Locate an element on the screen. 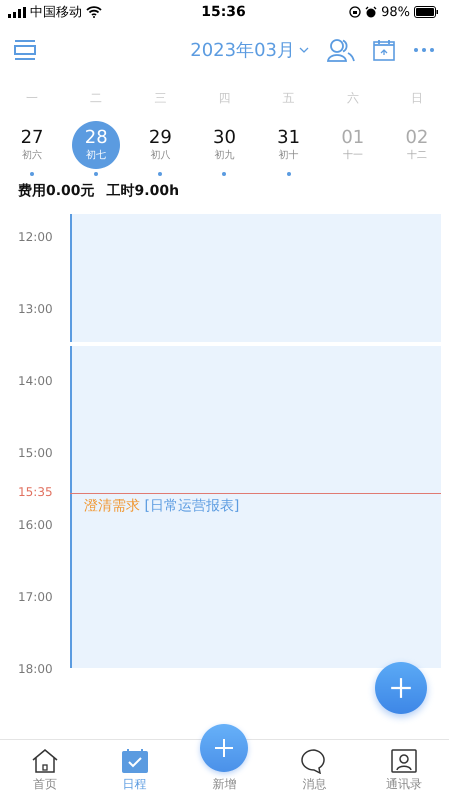  rotation-lock-icon is located at coordinates (355, 12).